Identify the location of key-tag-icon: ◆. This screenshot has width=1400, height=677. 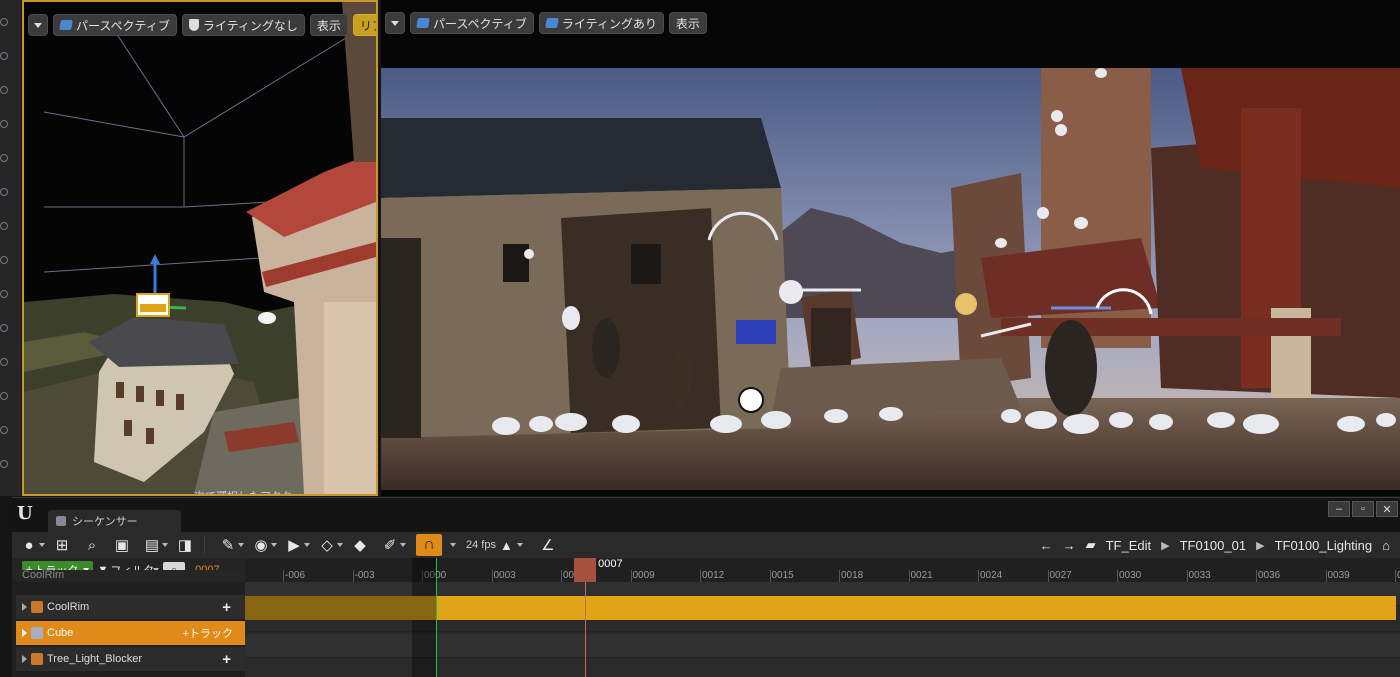
(360, 545).